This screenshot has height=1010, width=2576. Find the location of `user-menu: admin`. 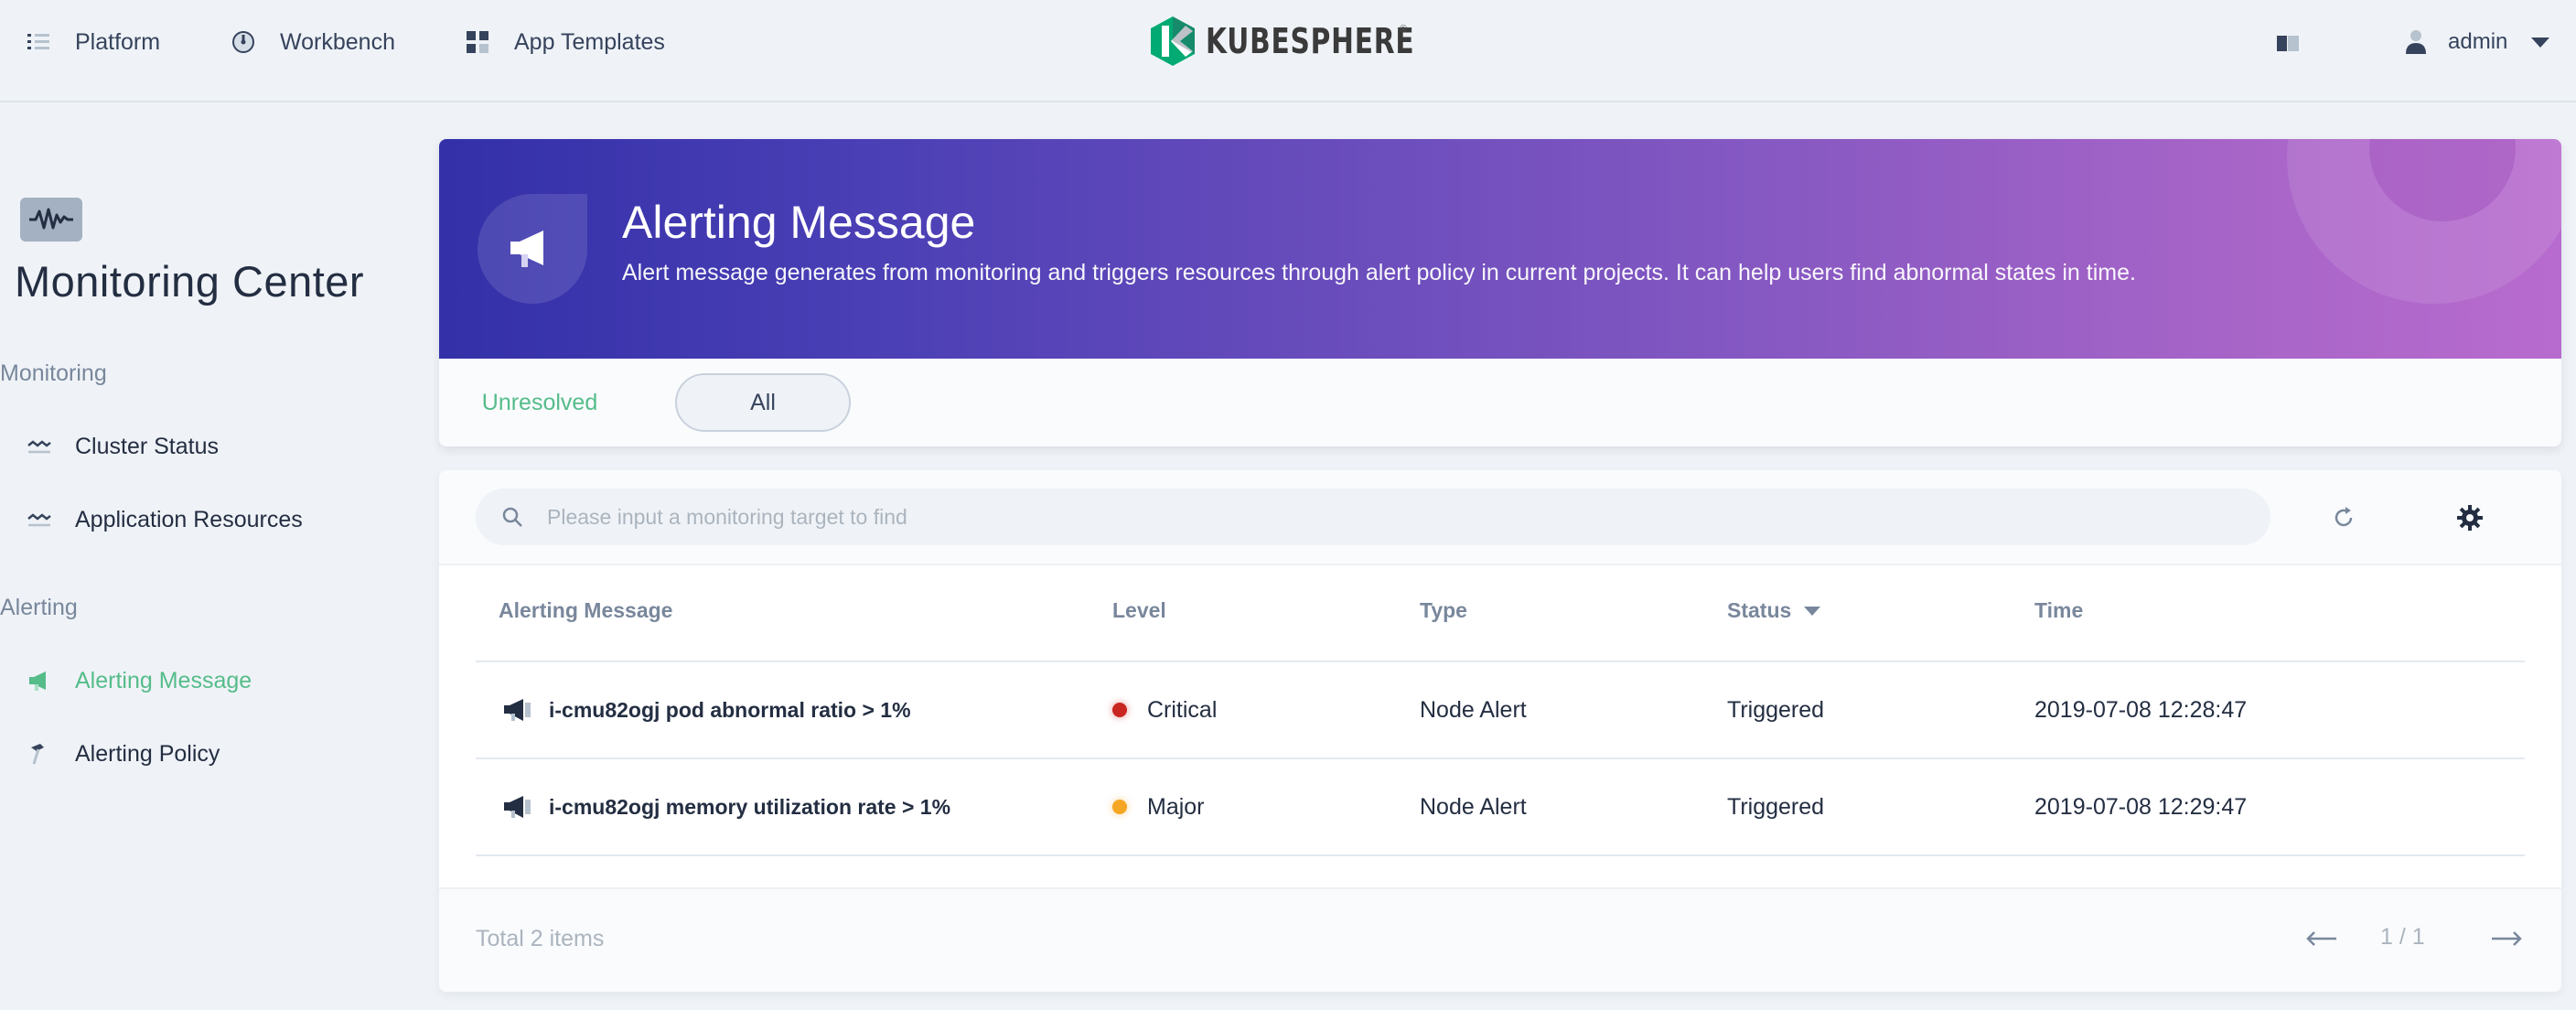

user-menu: admin is located at coordinates (2477, 42).